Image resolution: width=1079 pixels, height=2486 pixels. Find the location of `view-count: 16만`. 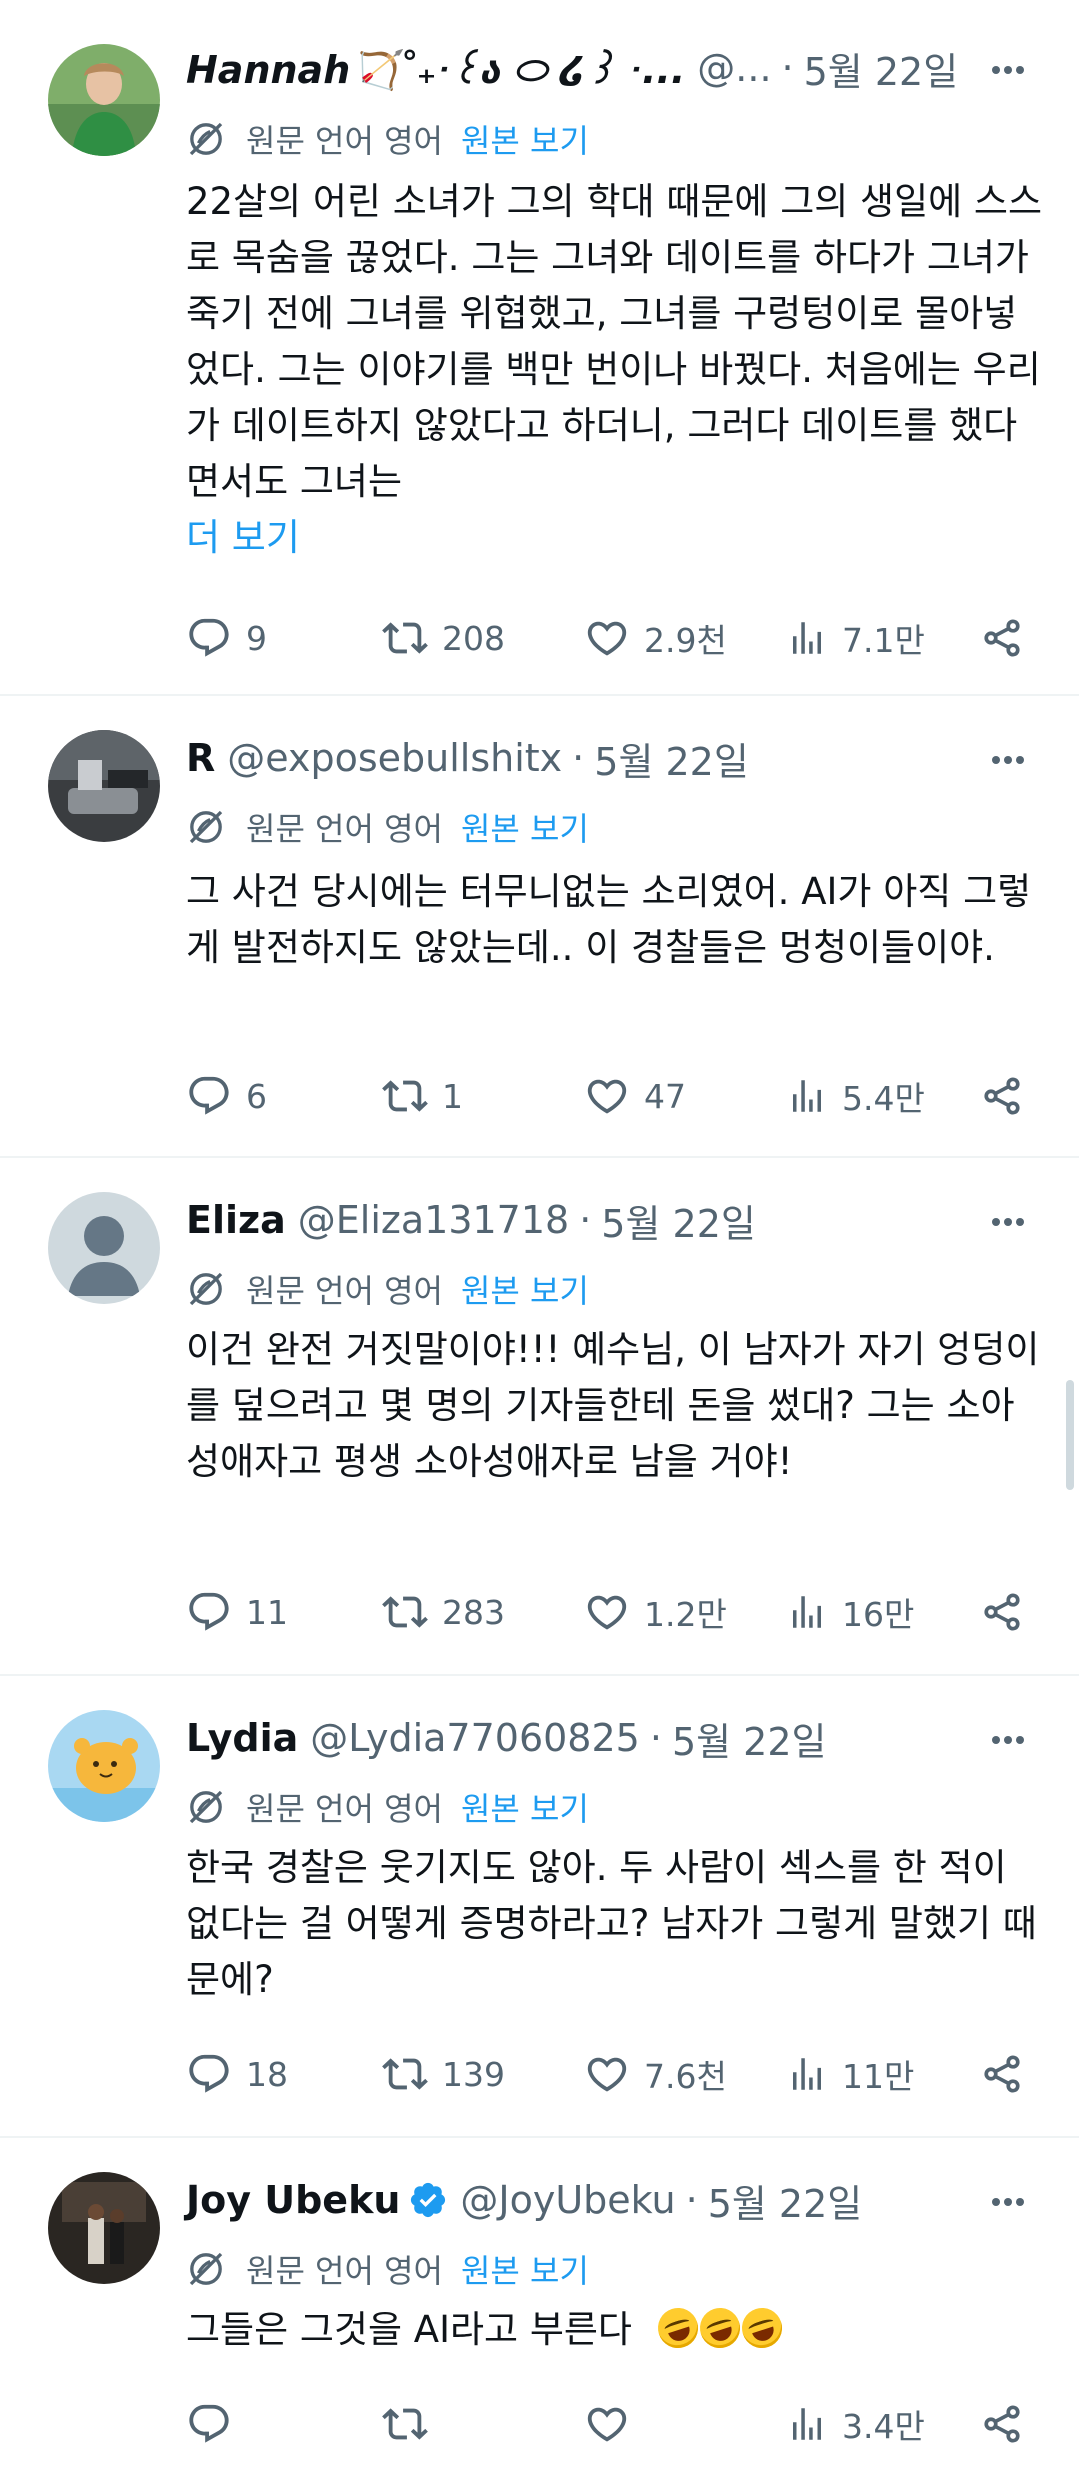

view-count: 16만 is located at coordinates (878, 1614).